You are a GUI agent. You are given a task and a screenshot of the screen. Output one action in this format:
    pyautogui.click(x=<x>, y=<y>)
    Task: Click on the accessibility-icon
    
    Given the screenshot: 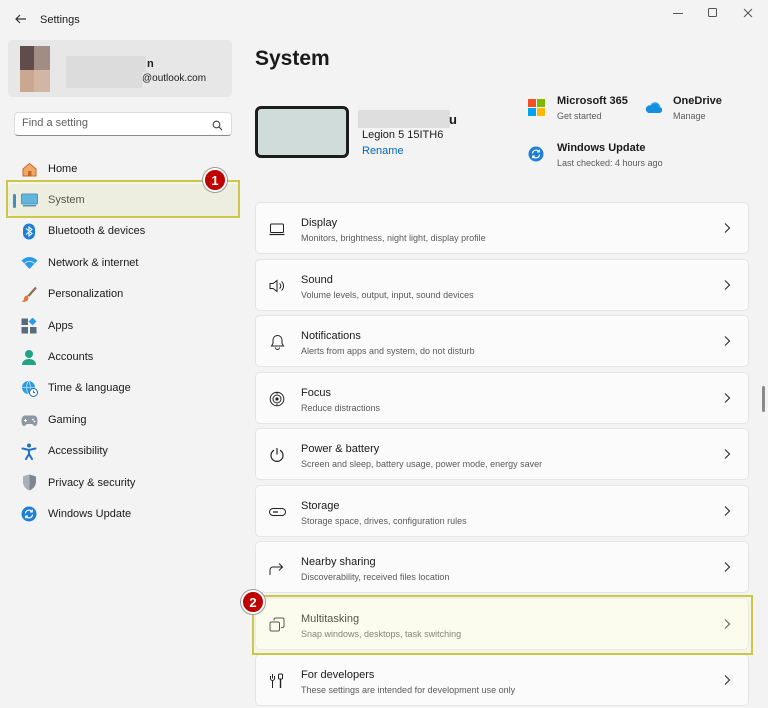 What is the action you would take?
    pyautogui.click(x=29, y=452)
    